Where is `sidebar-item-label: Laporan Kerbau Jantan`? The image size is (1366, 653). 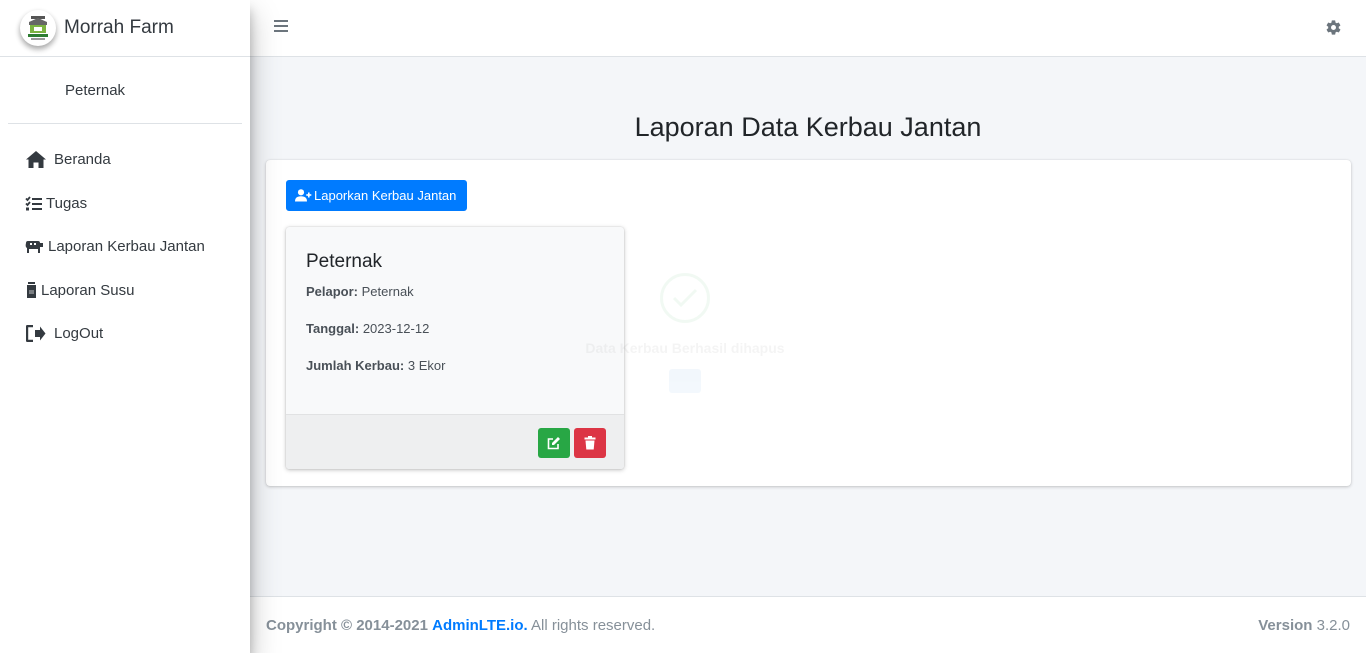
sidebar-item-label: Laporan Kerbau Jantan is located at coordinates (126, 247).